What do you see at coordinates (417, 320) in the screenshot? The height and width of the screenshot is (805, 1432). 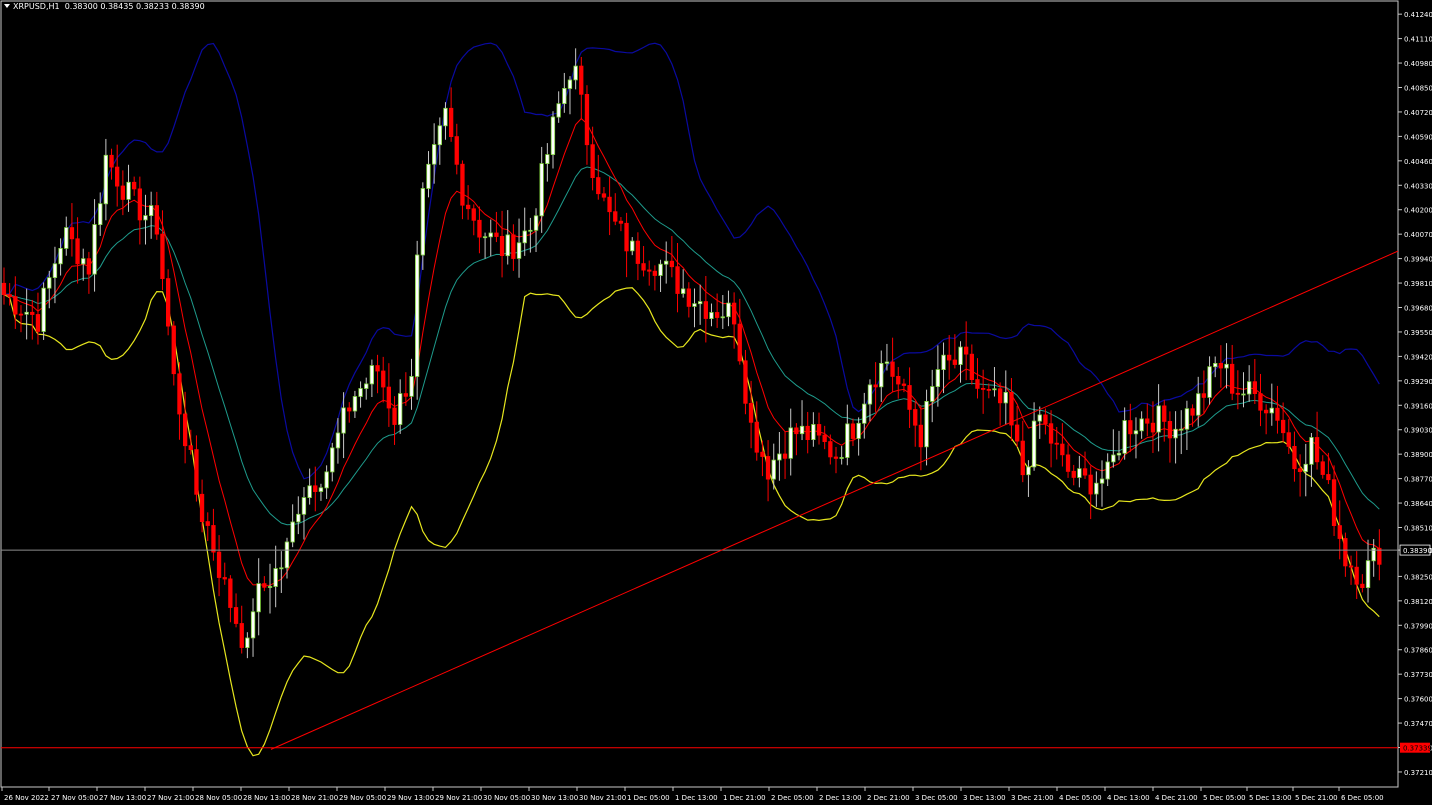 I see `candle` at bounding box center [417, 320].